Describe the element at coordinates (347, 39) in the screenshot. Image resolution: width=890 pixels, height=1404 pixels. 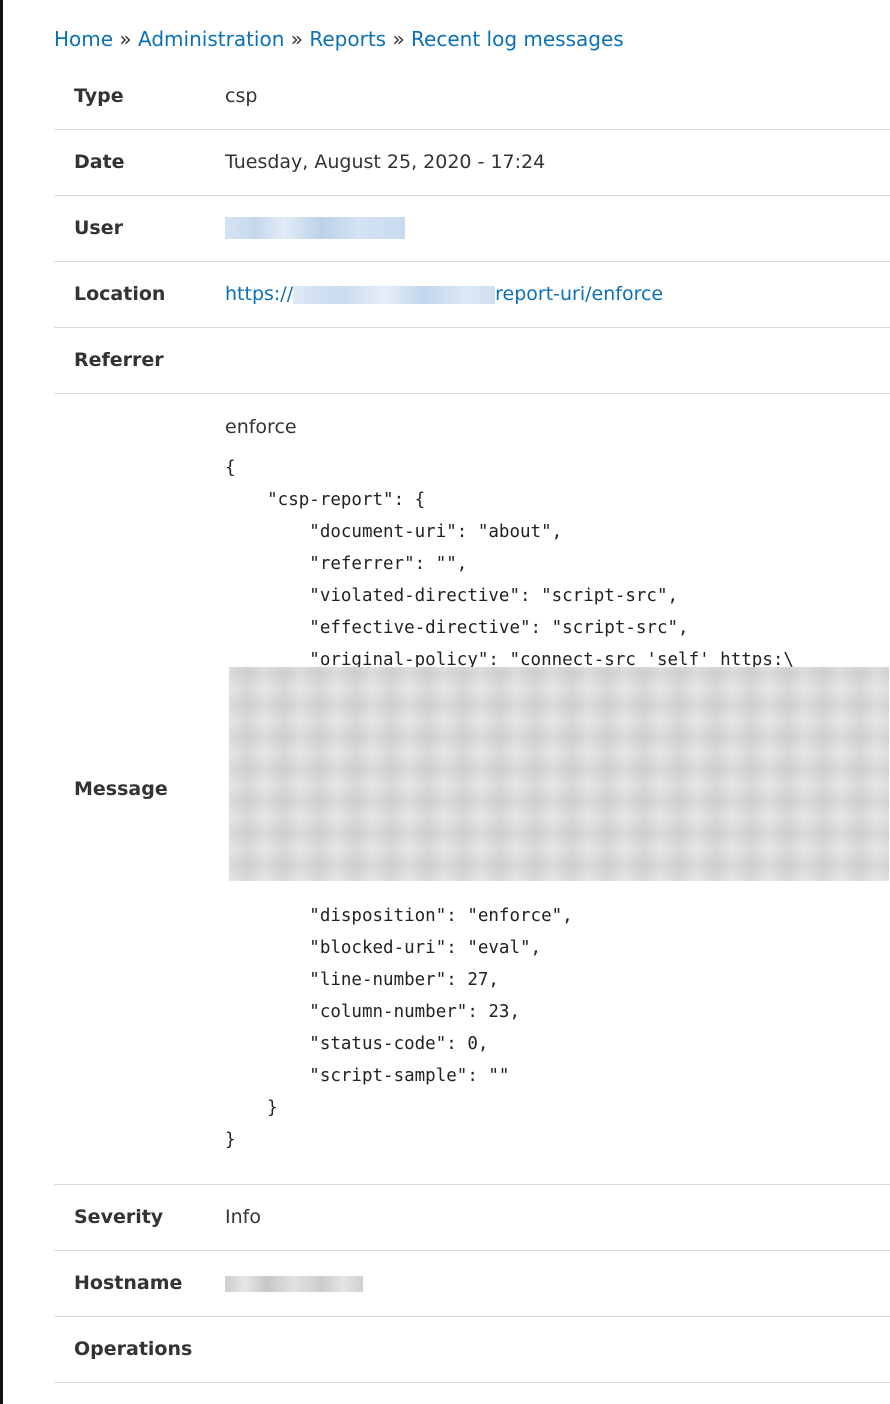
I see `breadcrumb-reports-link: Reports` at that location.